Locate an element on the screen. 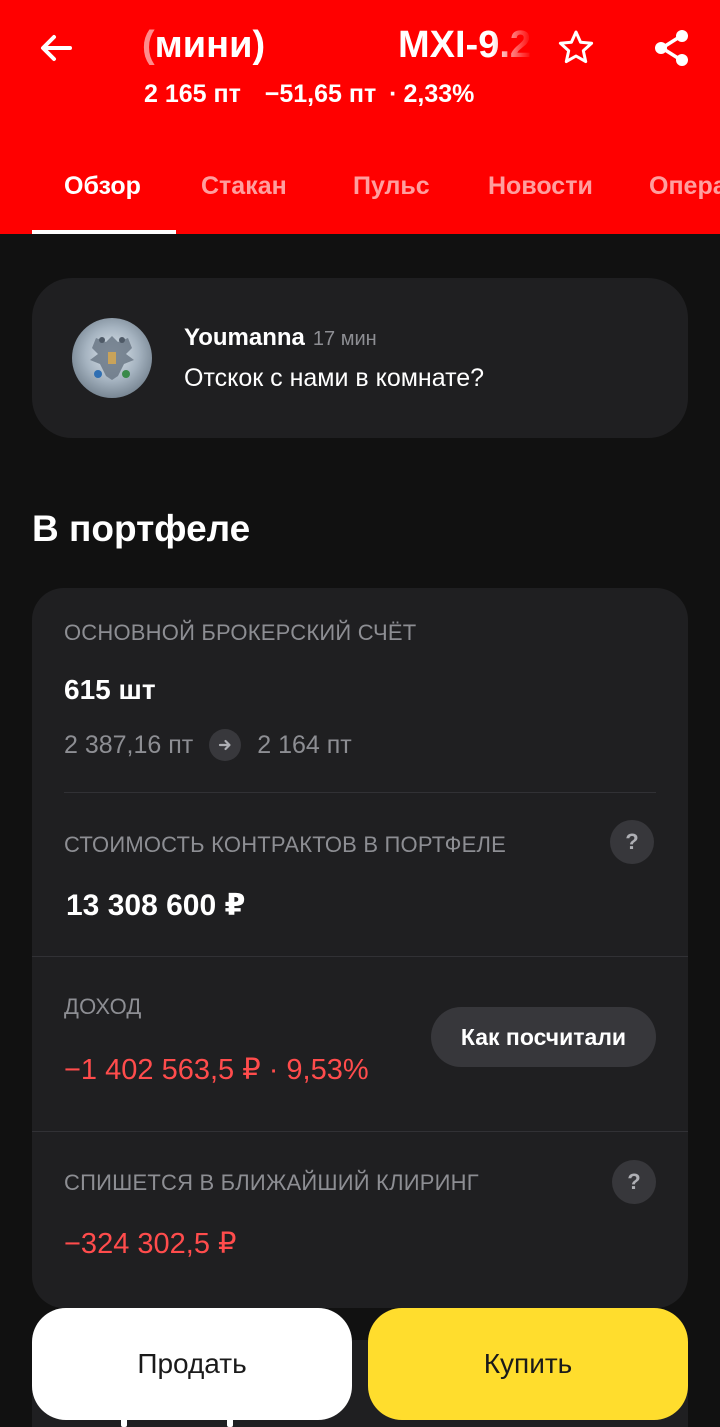  back-button is located at coordinates (56, 48).